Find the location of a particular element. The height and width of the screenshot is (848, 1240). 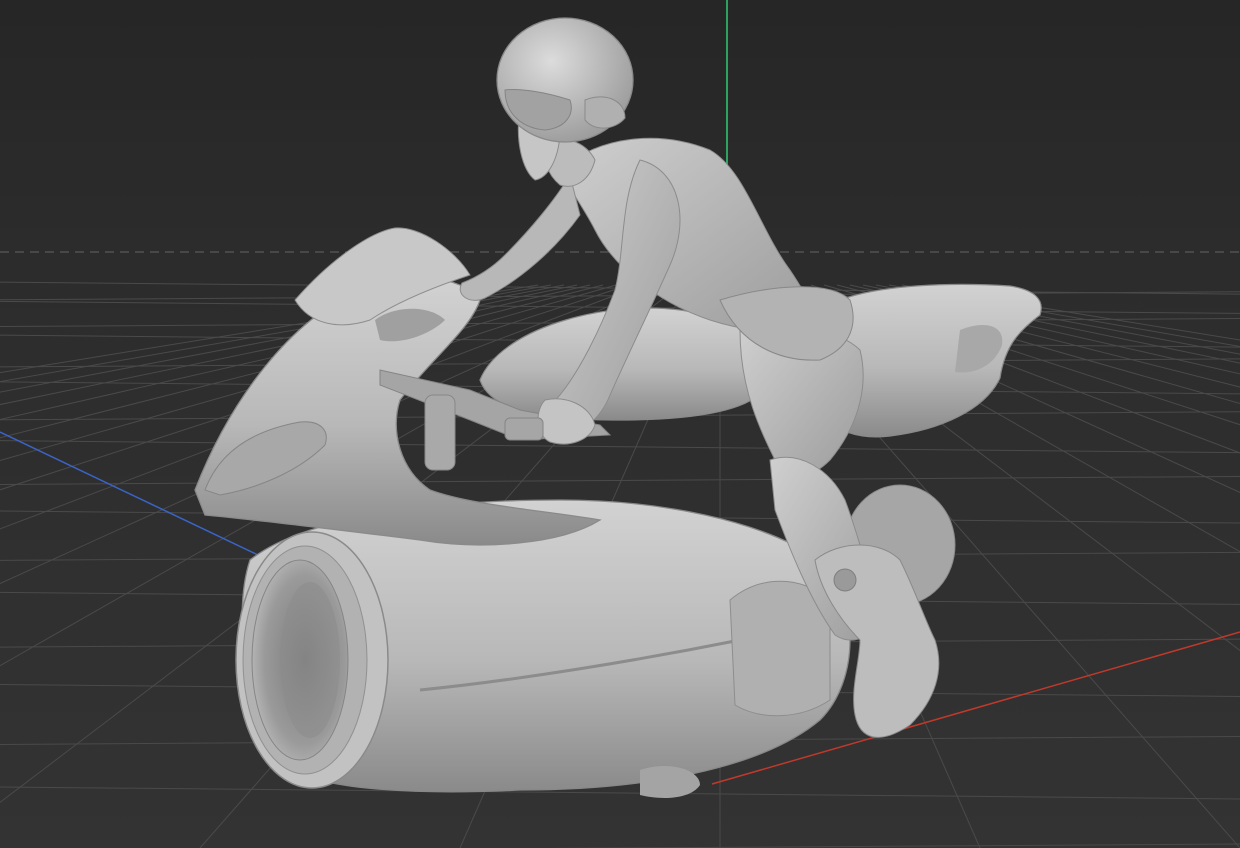

fork-tube is located at coordinates (440, 432).